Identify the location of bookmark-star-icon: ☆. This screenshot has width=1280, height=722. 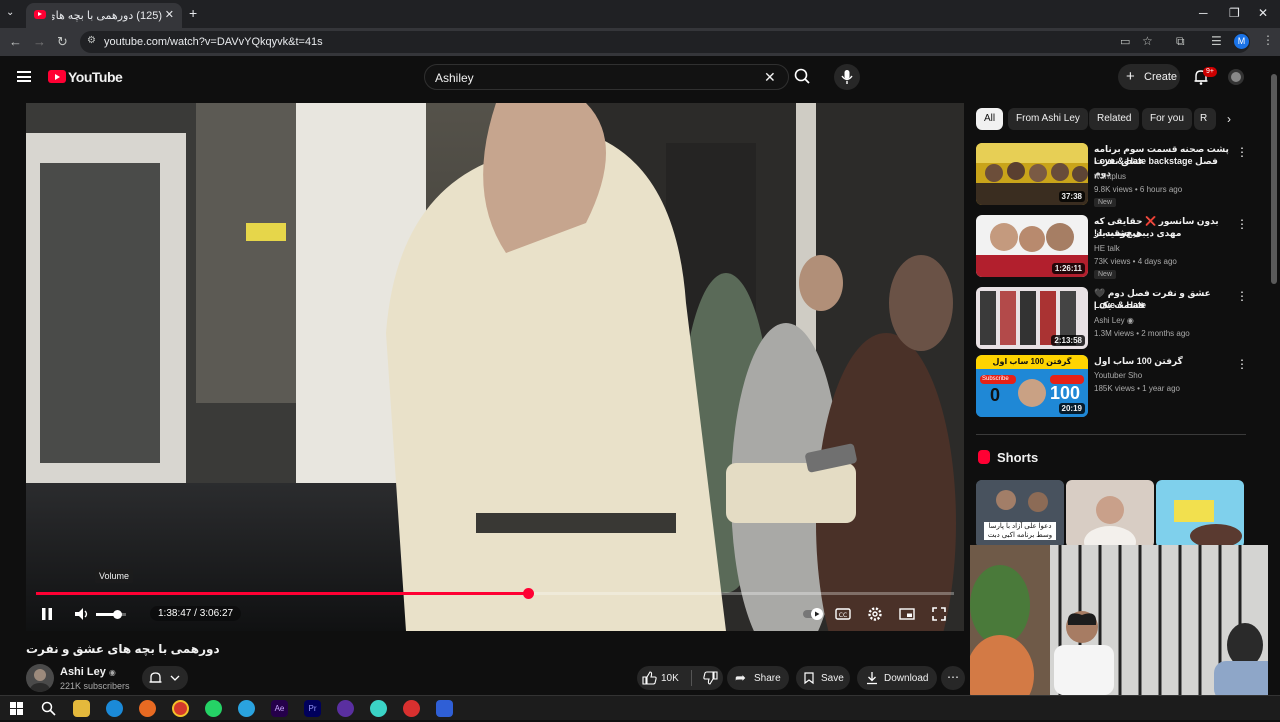
(1147, 41).